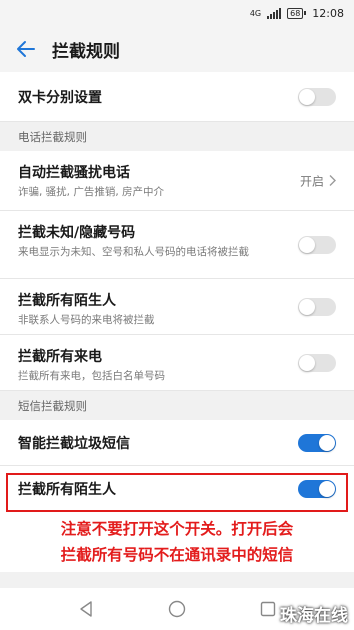 The height and width of the screenshot is (630, 354). I want to click on row-unknown-numbers: 拦截未知/隐藏号码 来电显示为未知、空号和私人号码的电话将被拦截, so click(177, 245).